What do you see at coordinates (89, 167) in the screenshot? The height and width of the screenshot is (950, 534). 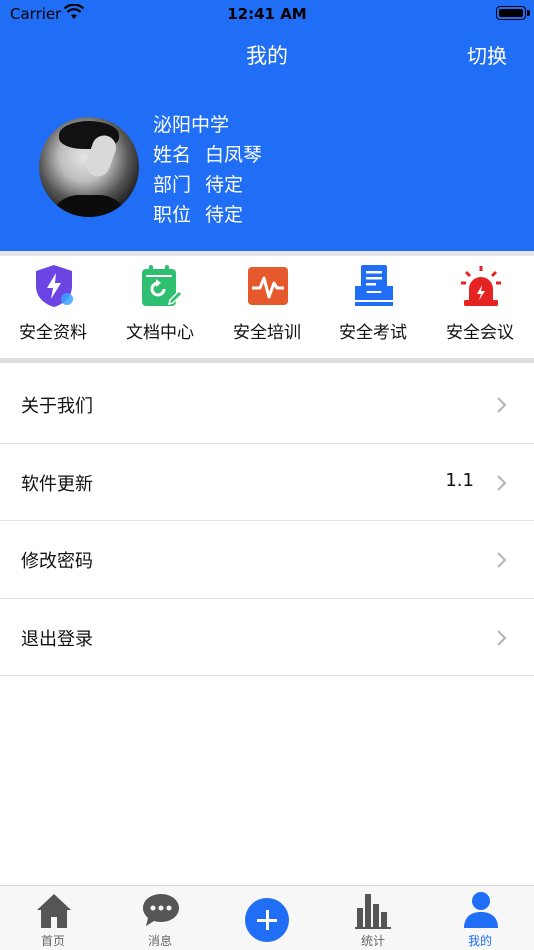 I see `avatar` at bounding box center [89, 167].